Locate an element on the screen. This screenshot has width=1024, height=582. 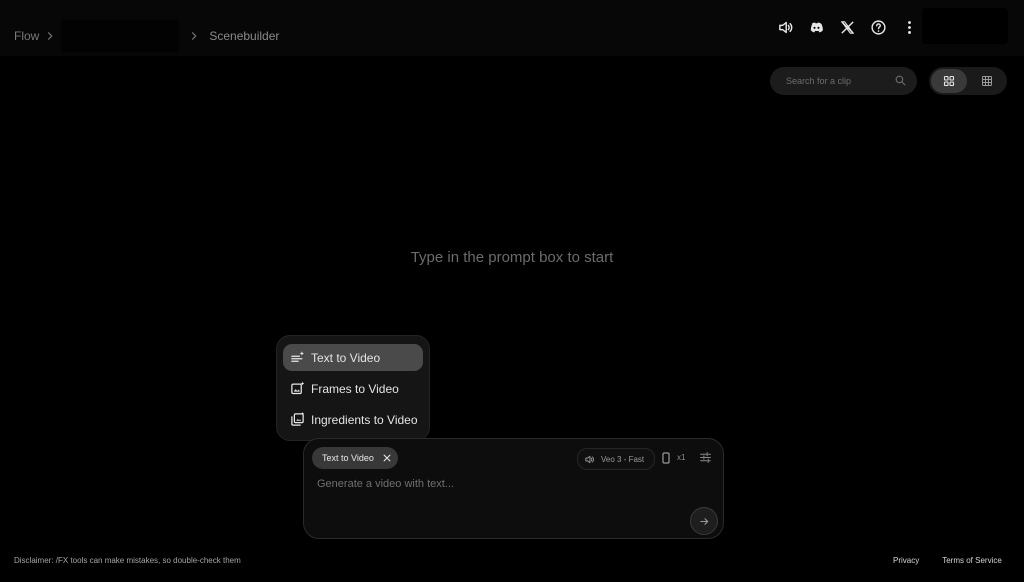
avatar is located at coordinates (965, 26).